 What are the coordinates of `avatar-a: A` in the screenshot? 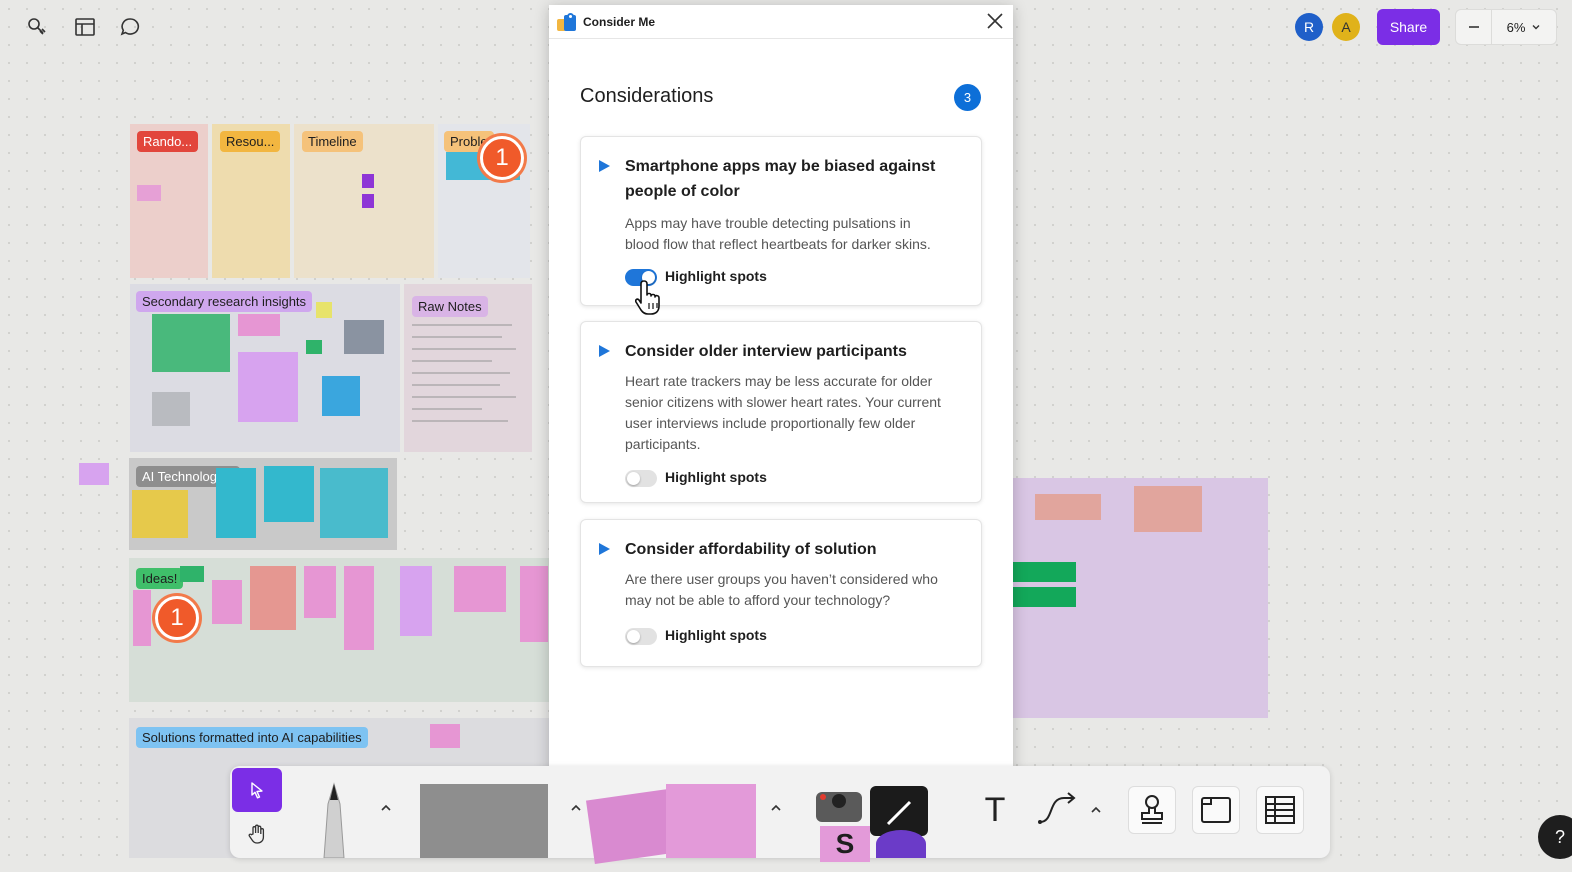 It's located at (1346, 27).